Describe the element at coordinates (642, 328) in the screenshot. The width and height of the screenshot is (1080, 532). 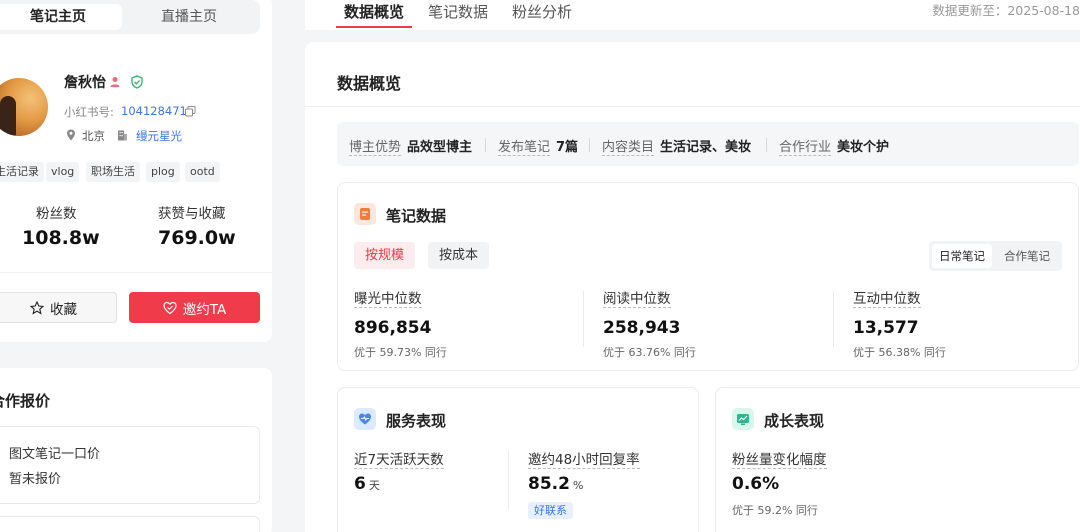
I see `metric-value: 258,943` at that location.